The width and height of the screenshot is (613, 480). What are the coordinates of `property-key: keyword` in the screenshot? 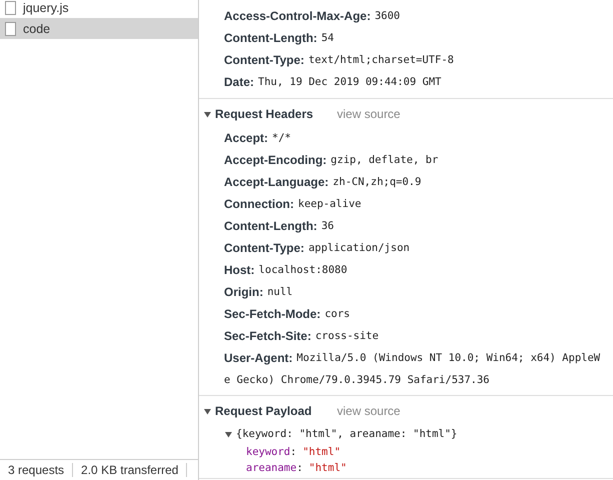 It's located at (268, 452).